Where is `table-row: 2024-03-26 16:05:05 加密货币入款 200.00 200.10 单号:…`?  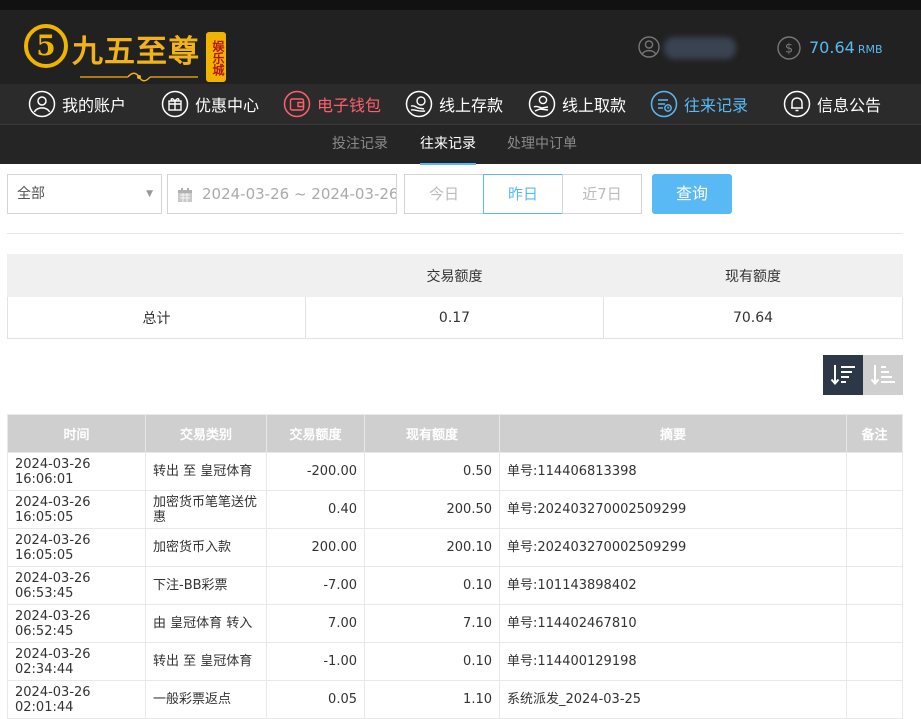
table-row: 2024-03-26 16:05:05 加密货币入款 200.00 200.10 单号:… is located at coordinates (455, 547).